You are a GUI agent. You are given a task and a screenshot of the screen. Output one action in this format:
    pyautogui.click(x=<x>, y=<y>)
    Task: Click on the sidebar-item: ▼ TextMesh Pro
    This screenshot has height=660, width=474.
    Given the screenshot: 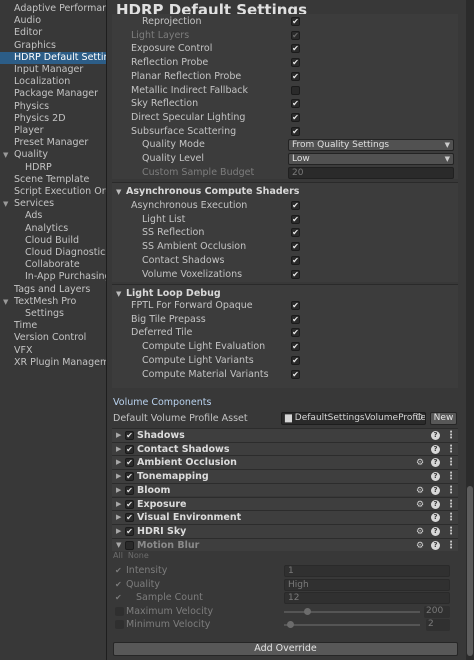 What is the action you would take?
    pyautogui.click(x=53, y=302)
    